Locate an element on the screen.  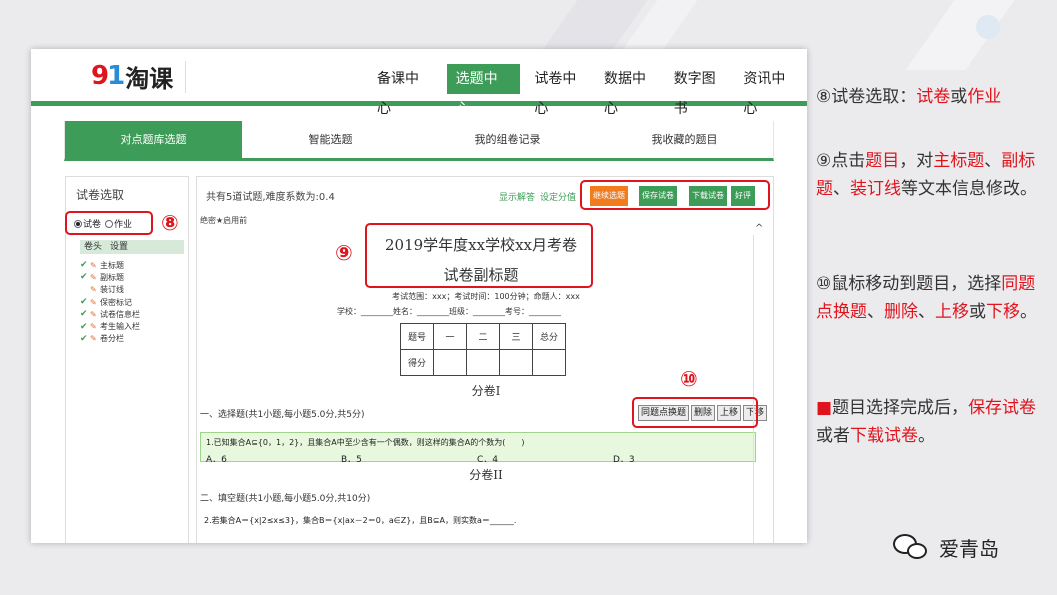
item-label: 主标题 is located at coordinates (112, 265).